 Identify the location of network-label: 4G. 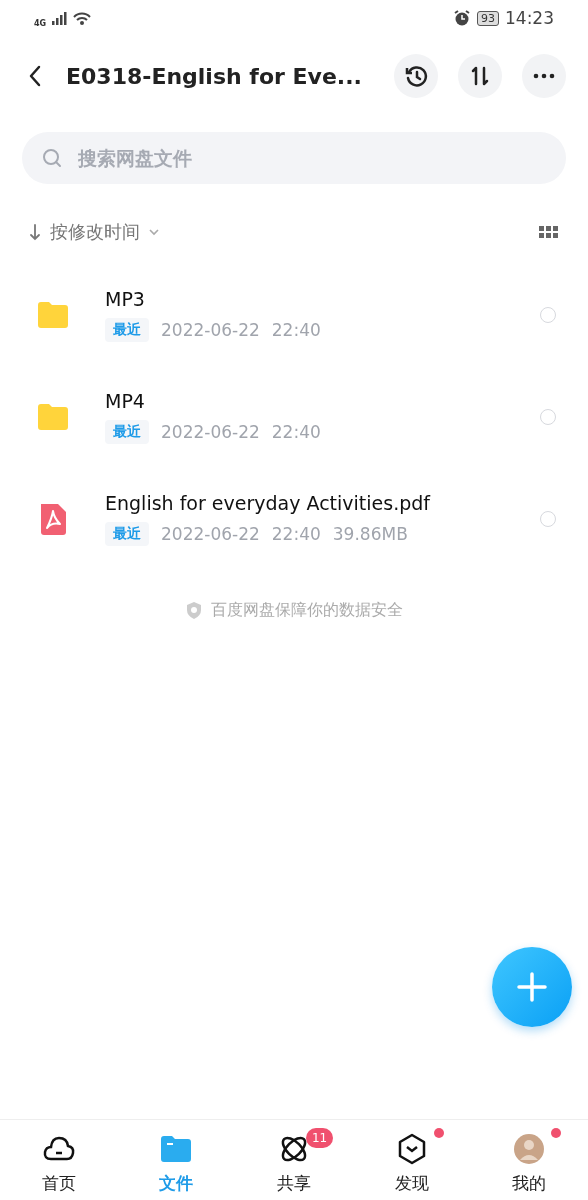
(40, 23).